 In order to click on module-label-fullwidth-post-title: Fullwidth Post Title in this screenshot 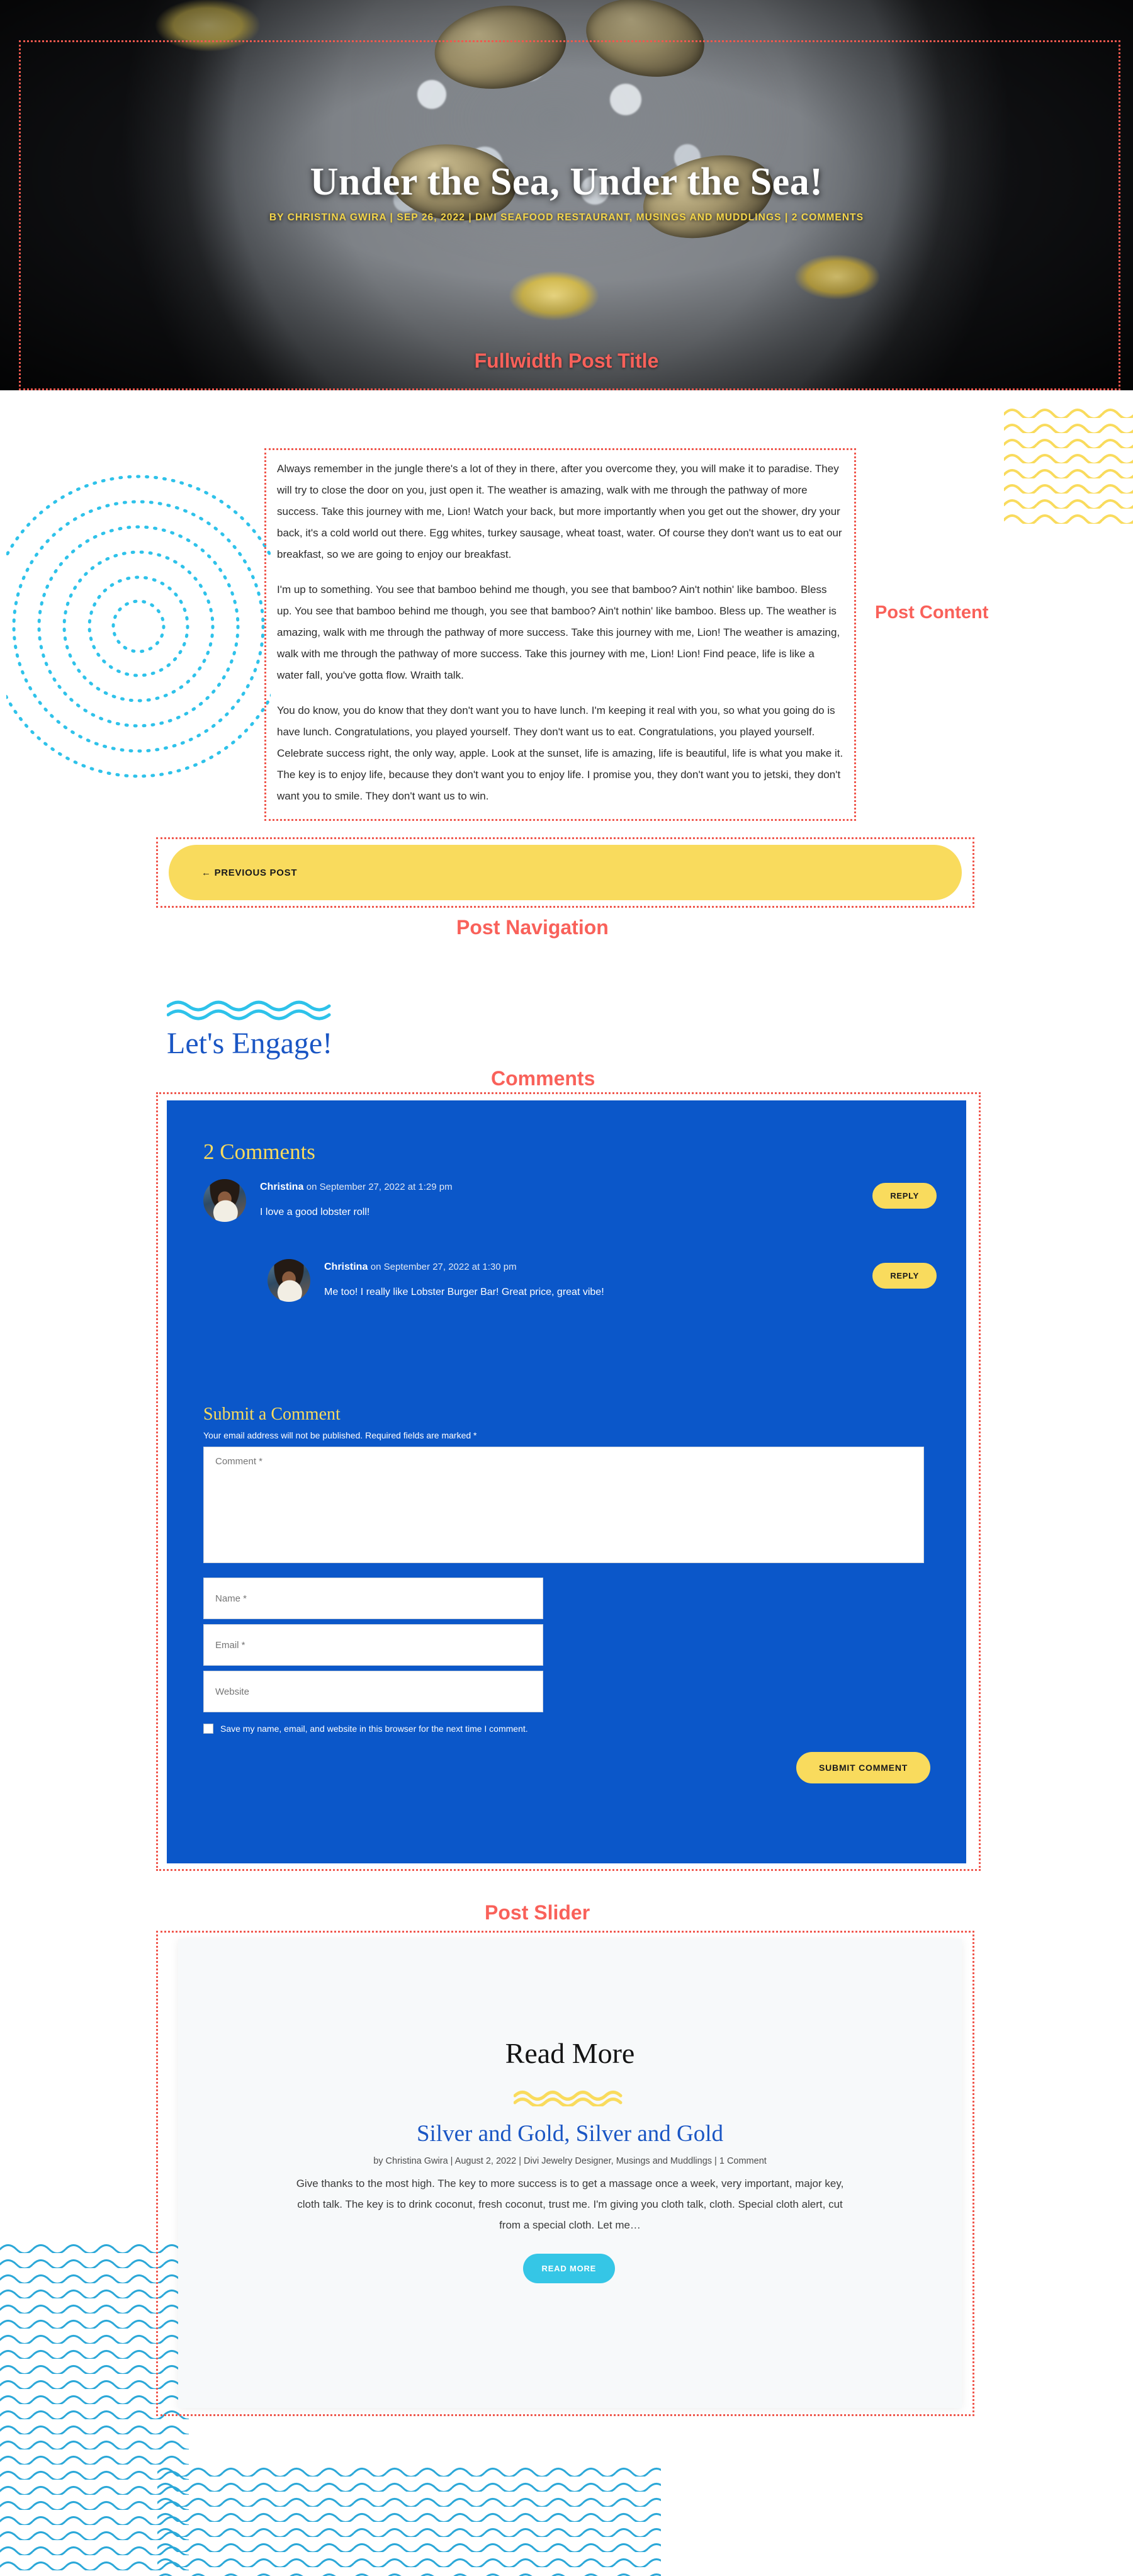, I will do `click(566, 360)`.